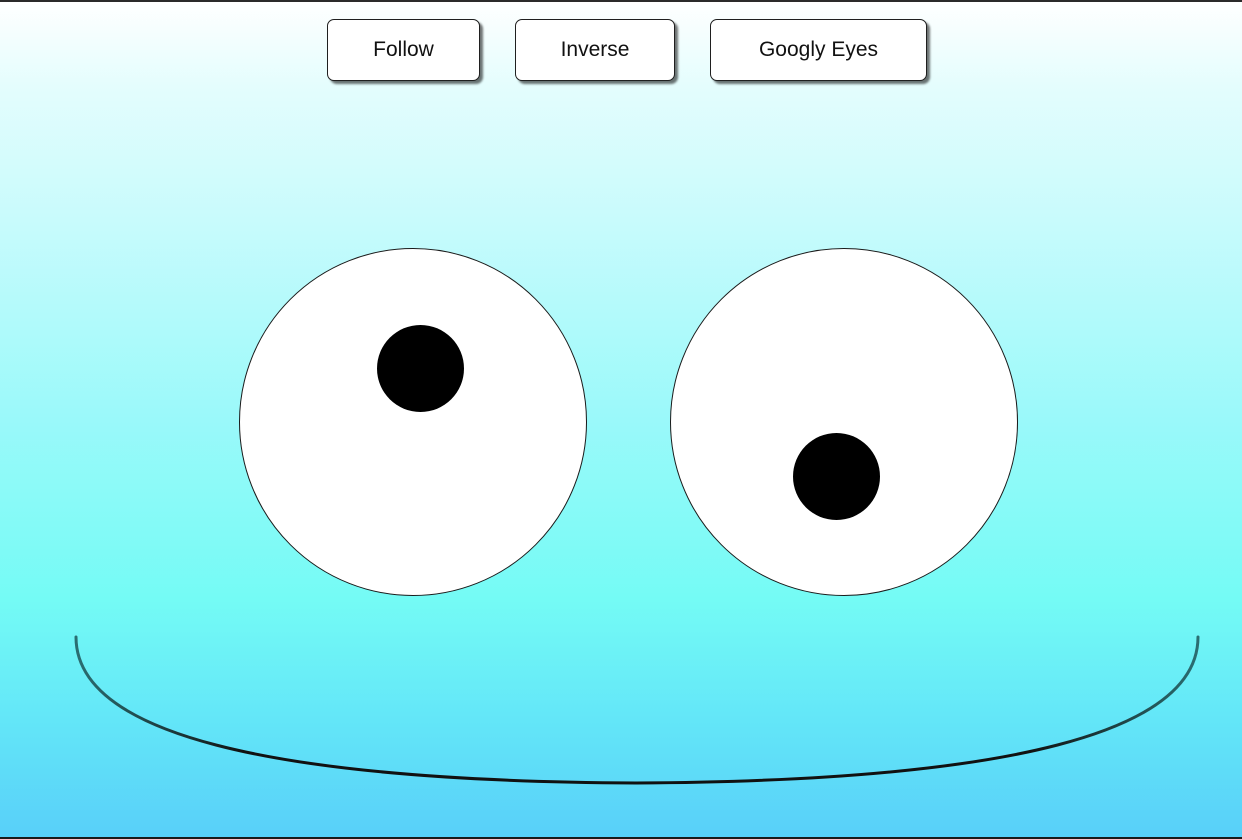 This screenshot has width=1242, height=839. Describe the element at coordinates (595, 50) in the screenshot. I see `inverse-button: Inverse` at that location.